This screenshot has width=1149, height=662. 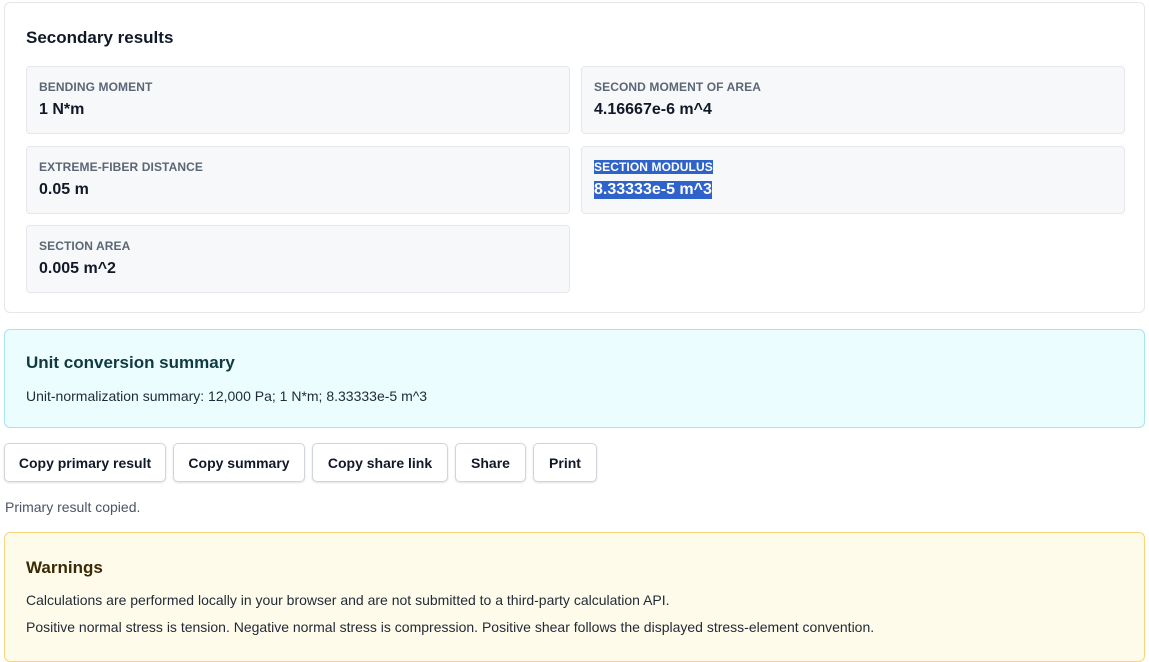 I want to click on print-button: Print, so click(x=565, y=462).